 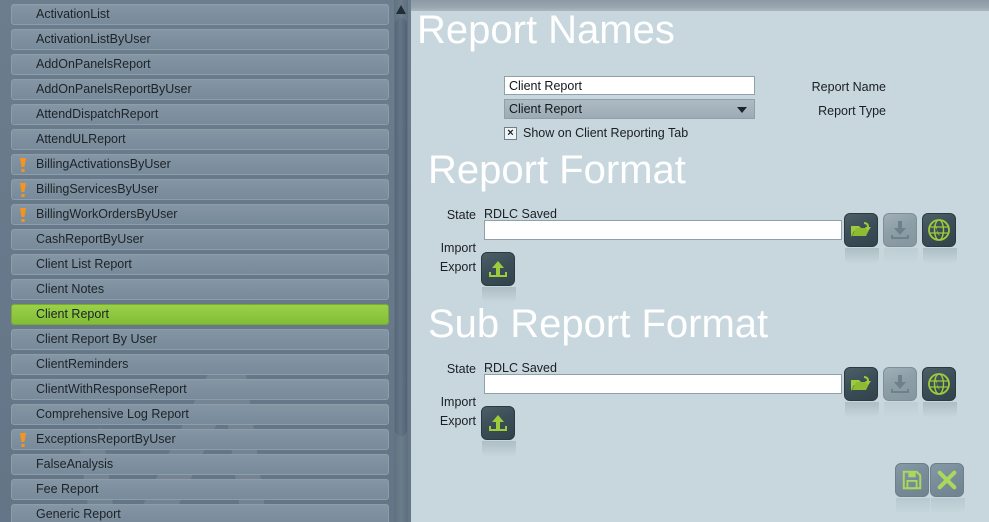 I want to click on report-name-input, so click(x=629, y=85).